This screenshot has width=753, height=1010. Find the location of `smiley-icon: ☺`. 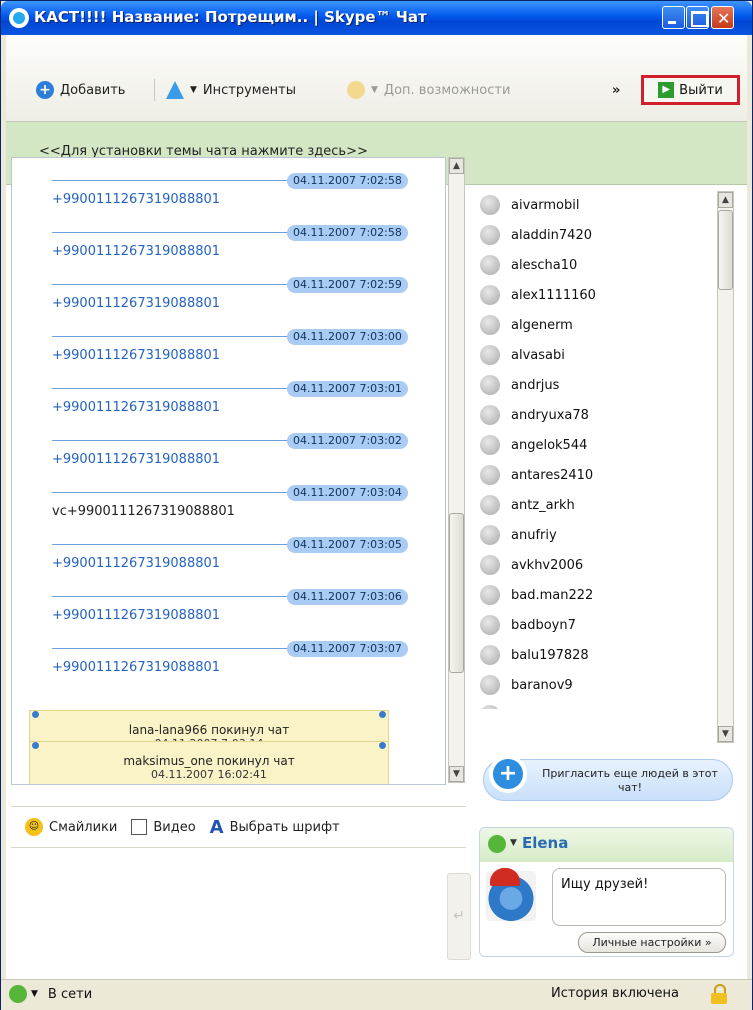

smiley-icon: ☺ is located at coordinates (34, 827).